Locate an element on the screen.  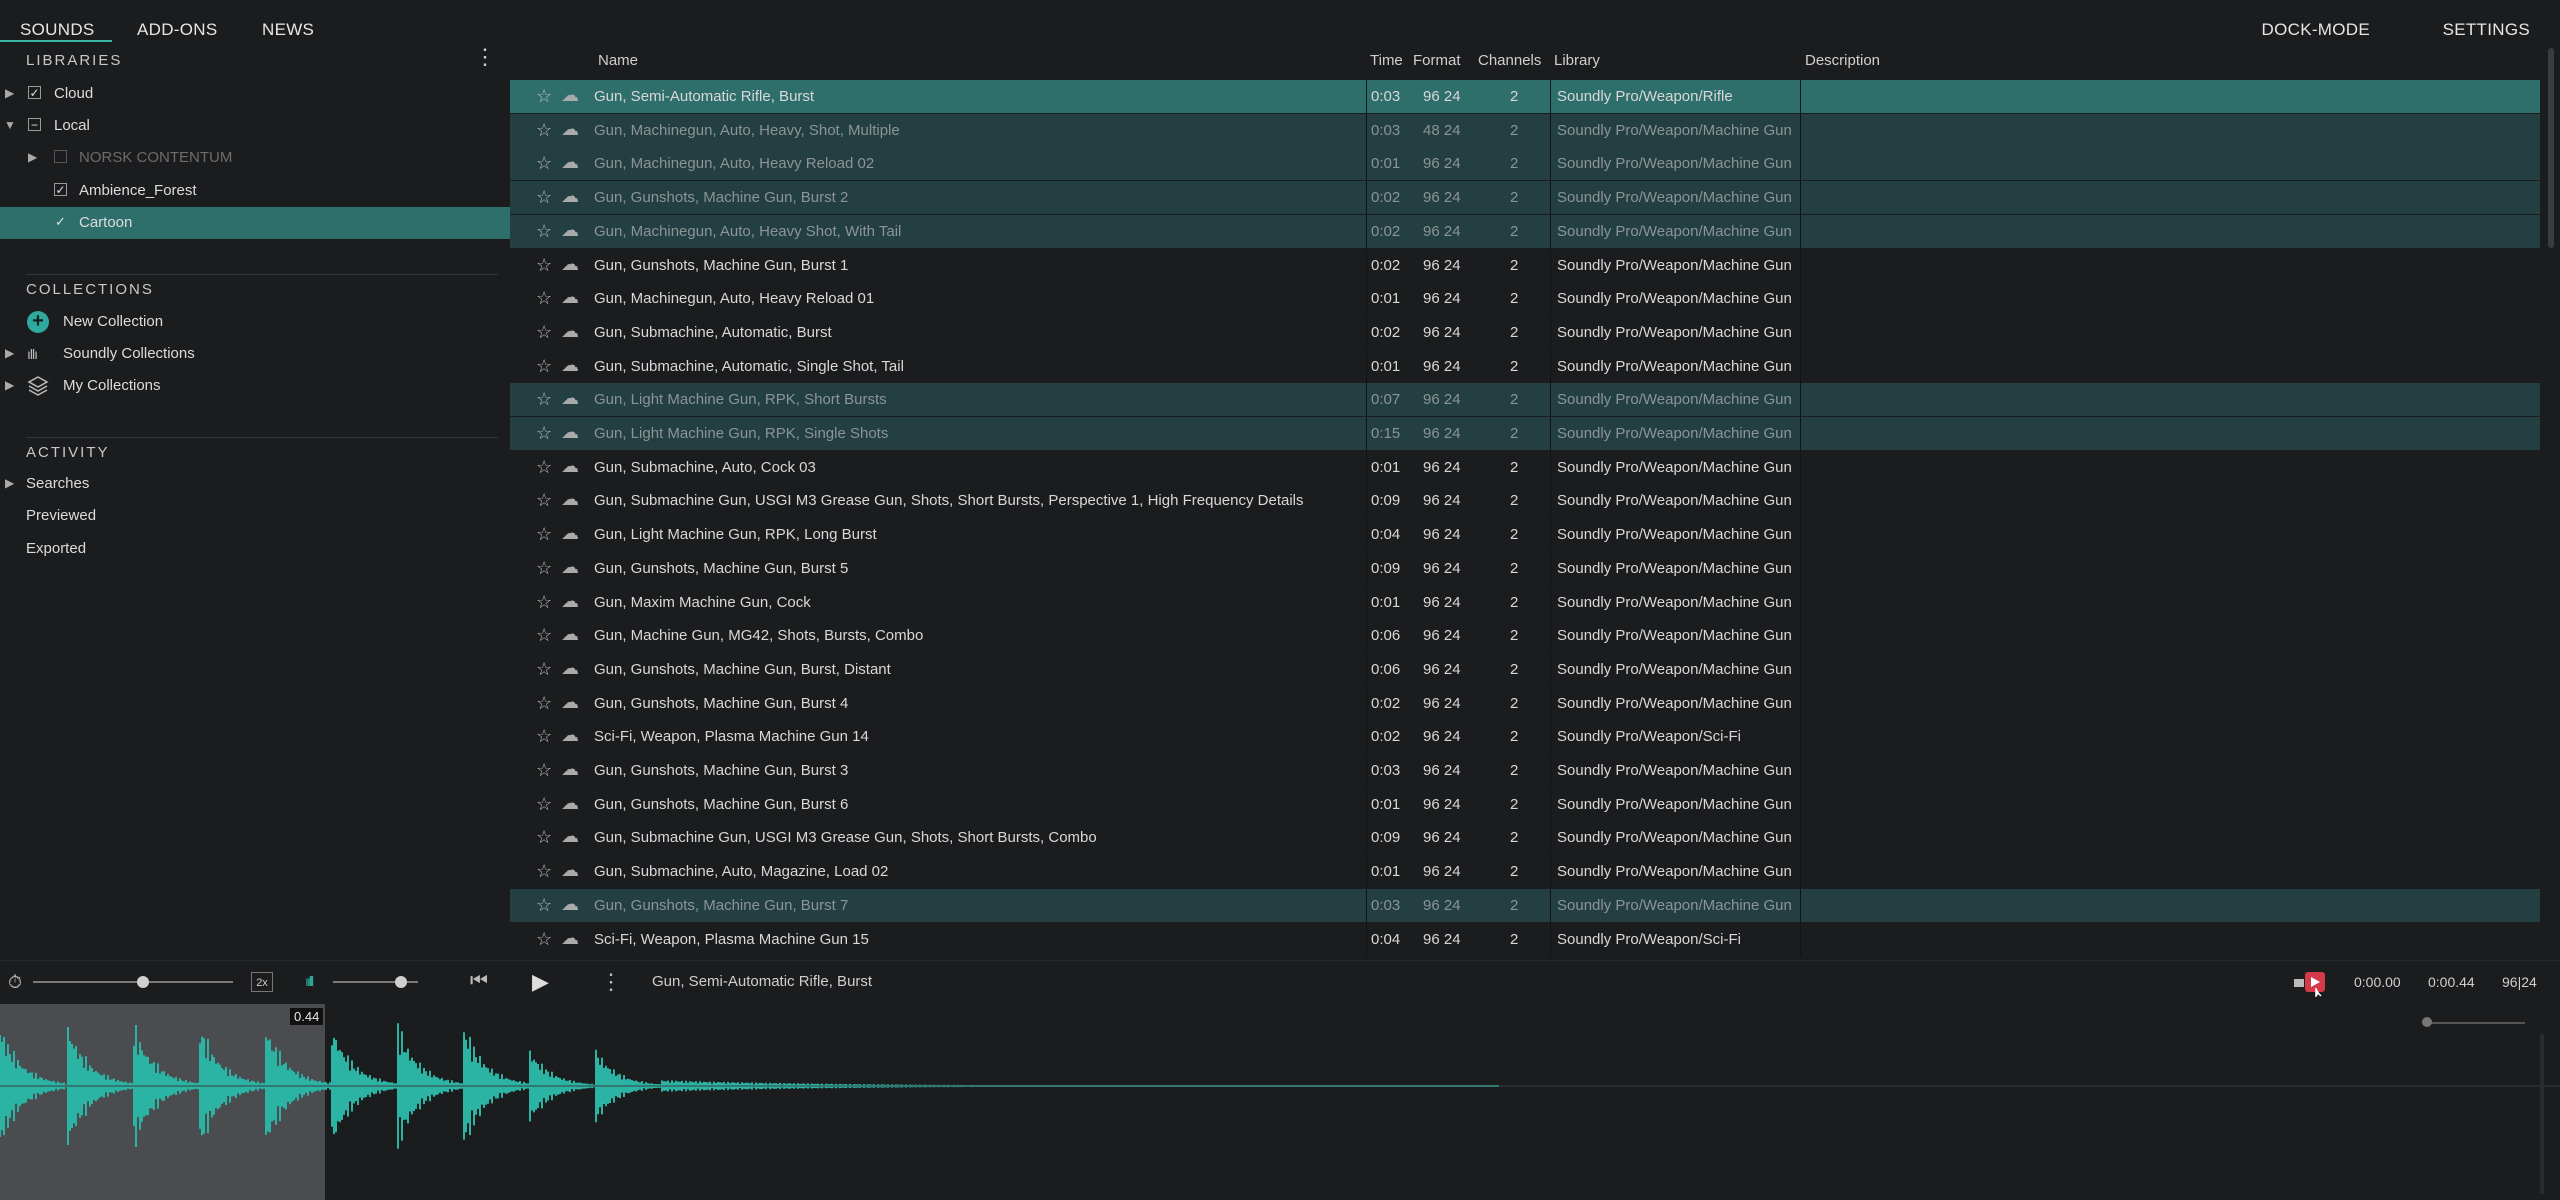
checkbox is located at coordinates (60, 156).